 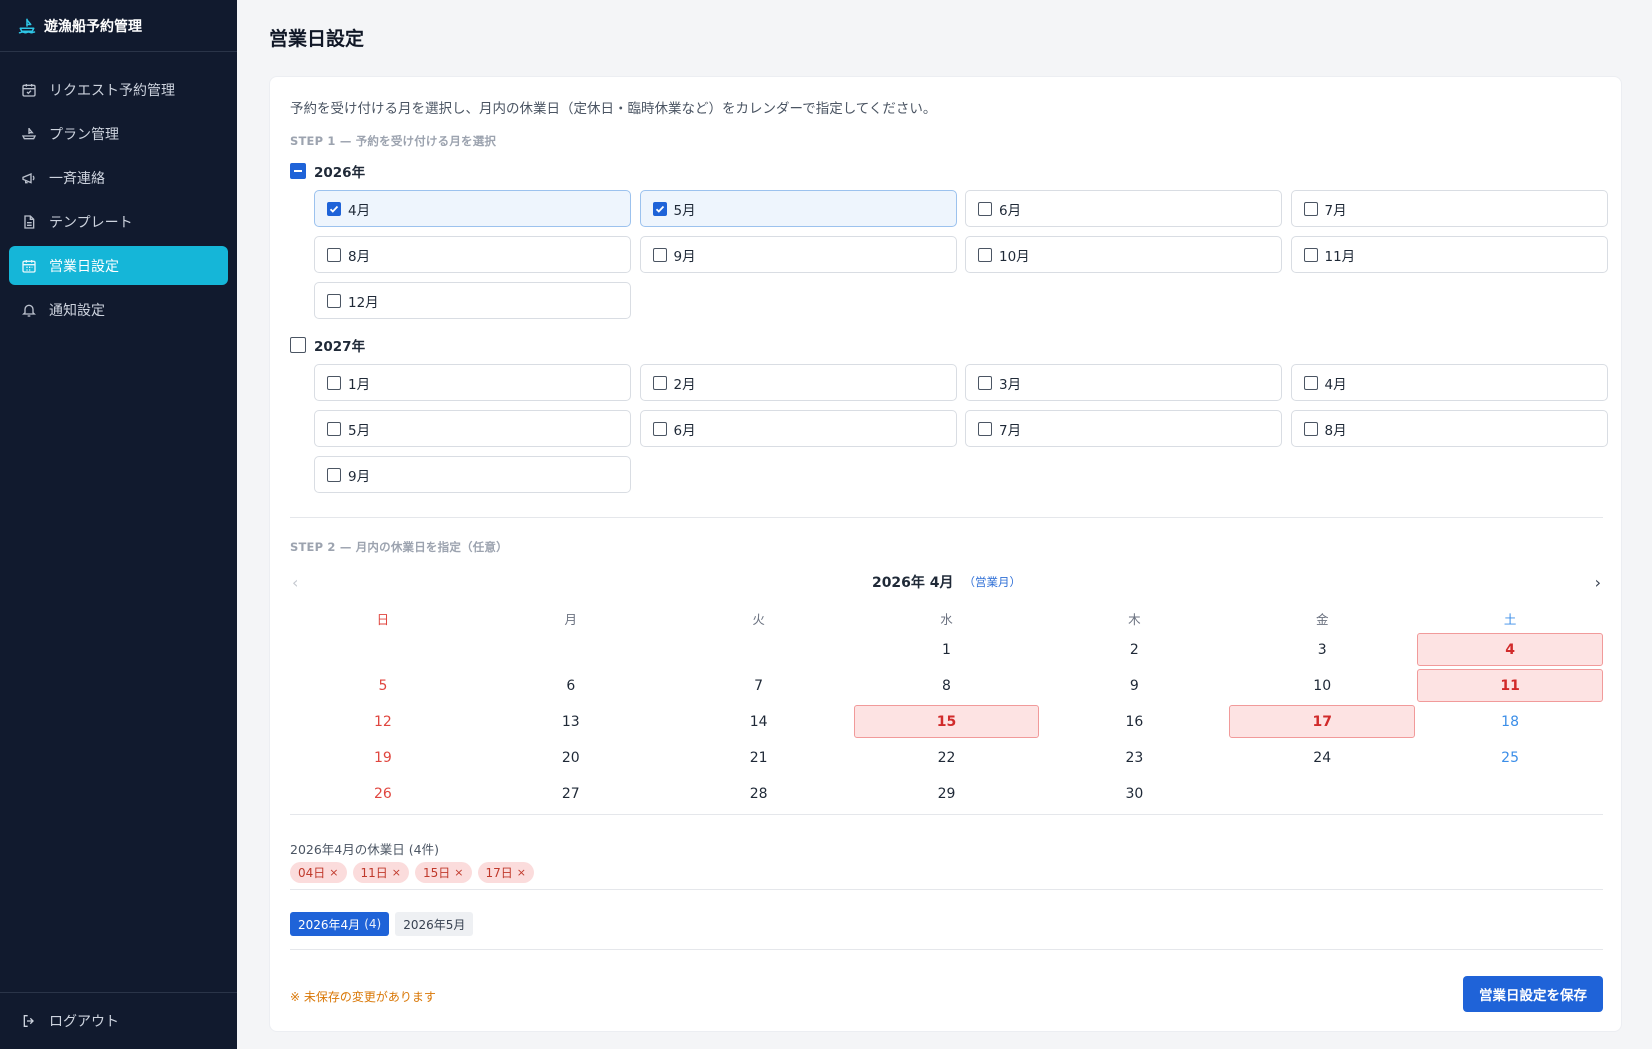 I want to click on prev-month-button: ‹, so click(x=295, y=582).